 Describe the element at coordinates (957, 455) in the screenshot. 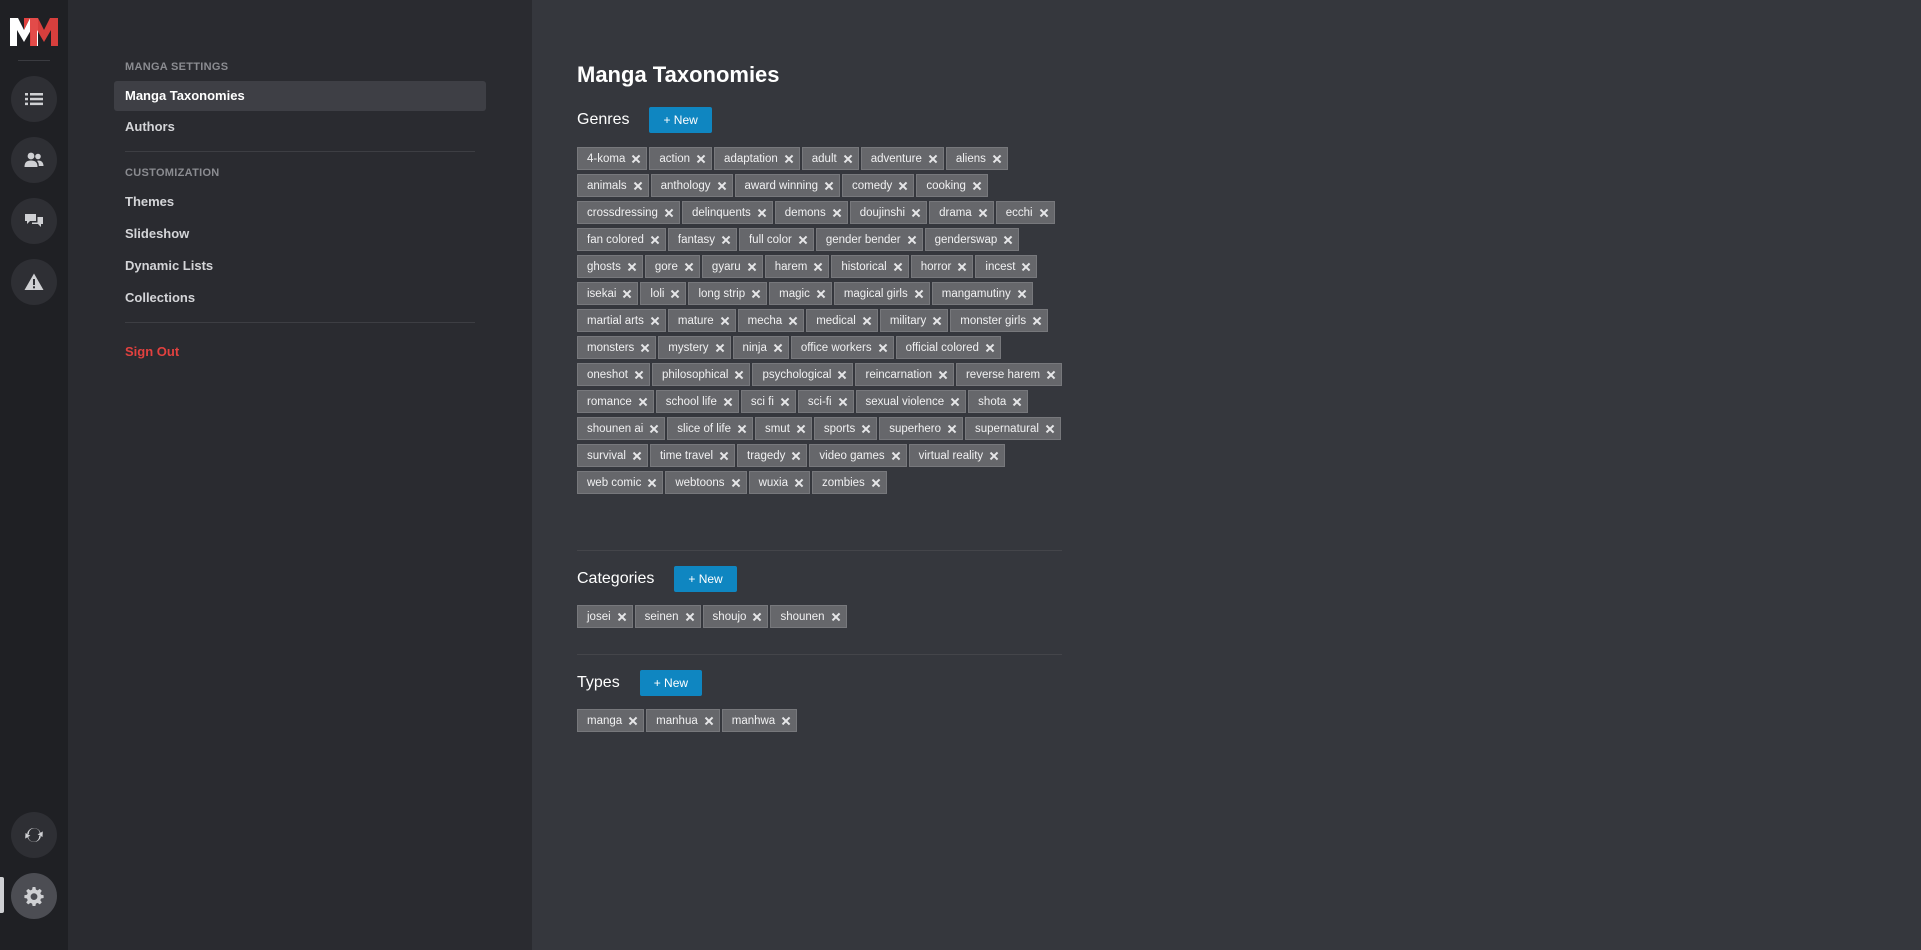

I see `tag-chip: virtual reality` at that location.